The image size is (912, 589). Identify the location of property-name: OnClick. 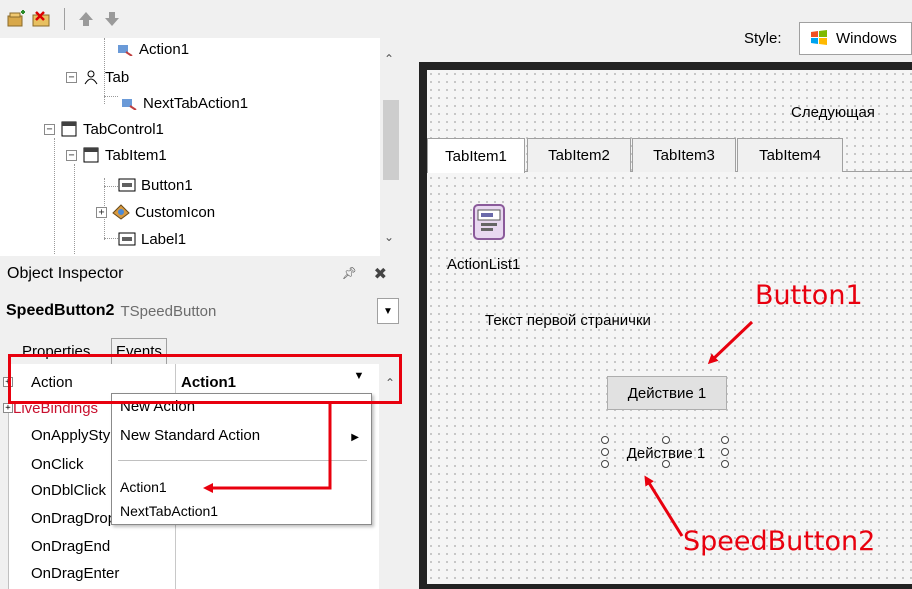
(57, 464).